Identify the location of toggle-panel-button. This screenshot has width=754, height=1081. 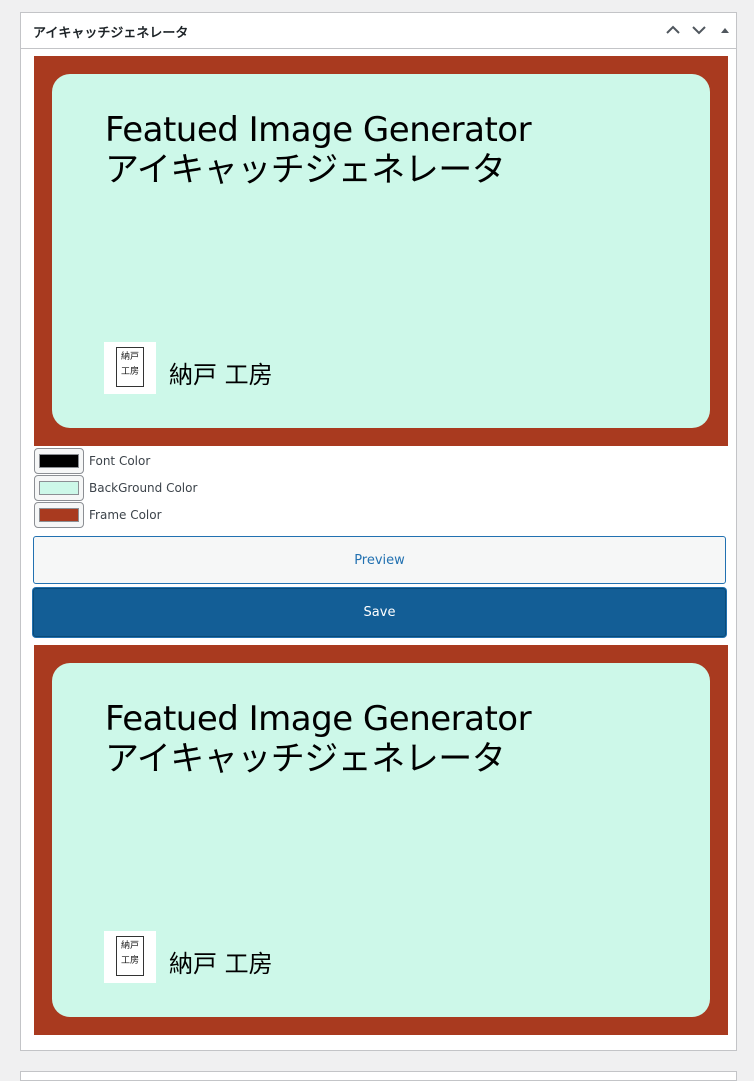
(725, 30).